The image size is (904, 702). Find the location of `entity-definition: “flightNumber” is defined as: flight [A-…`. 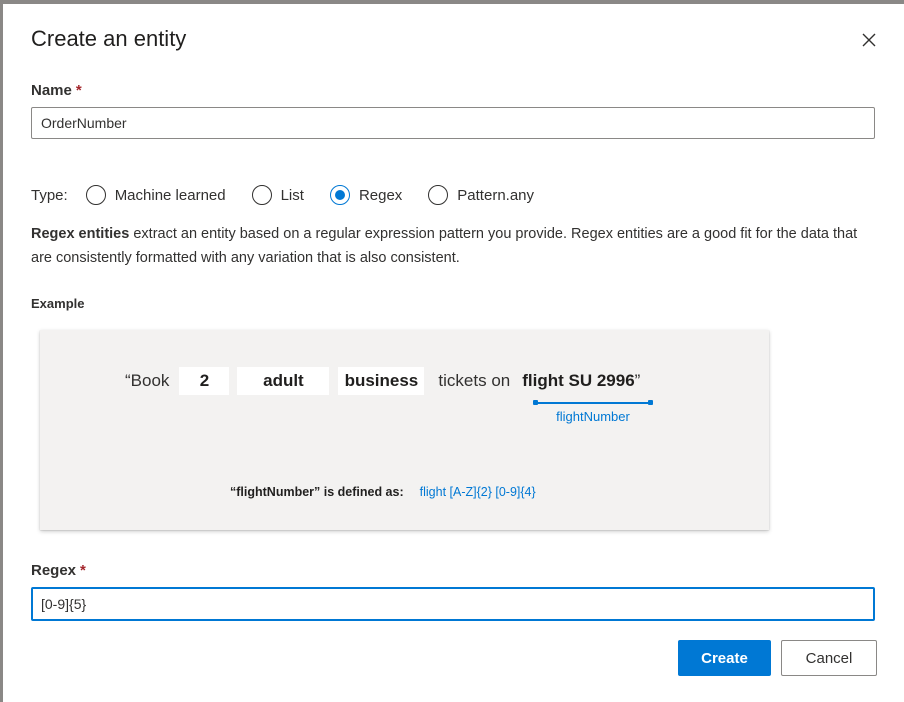

entity-definition: “flightNumber” is defined as: flight [A-… is located at coordinates (383, 492).